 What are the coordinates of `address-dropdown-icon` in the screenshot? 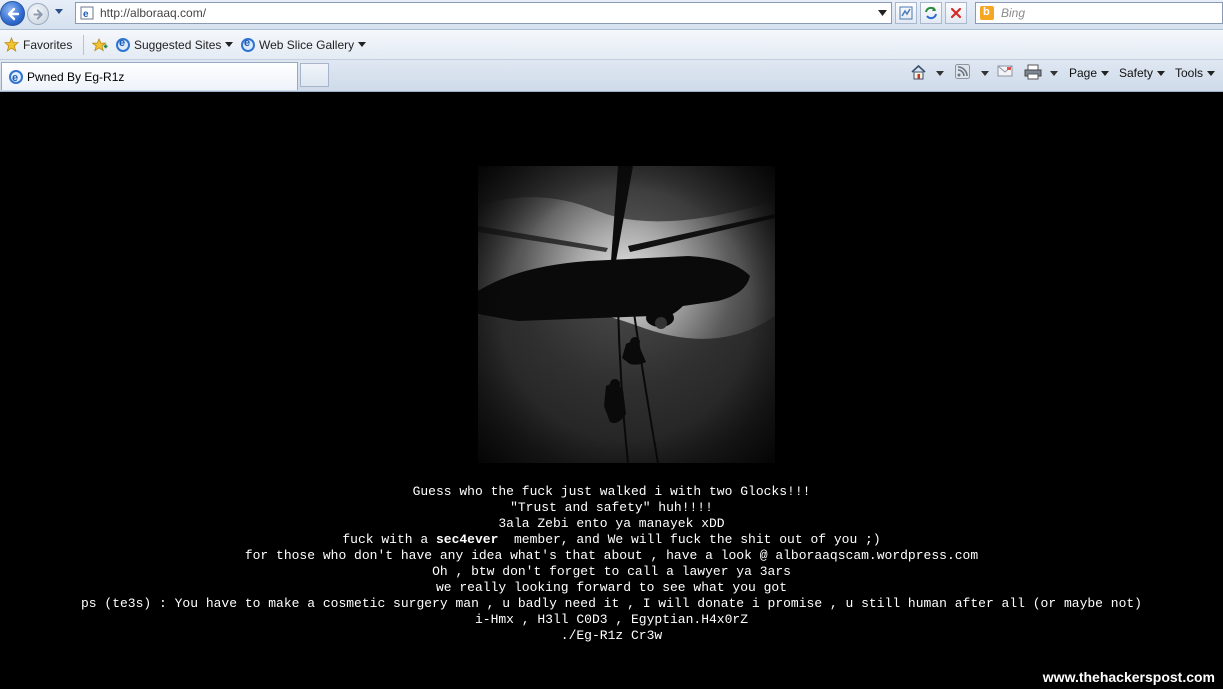 It's located at (882, 13).